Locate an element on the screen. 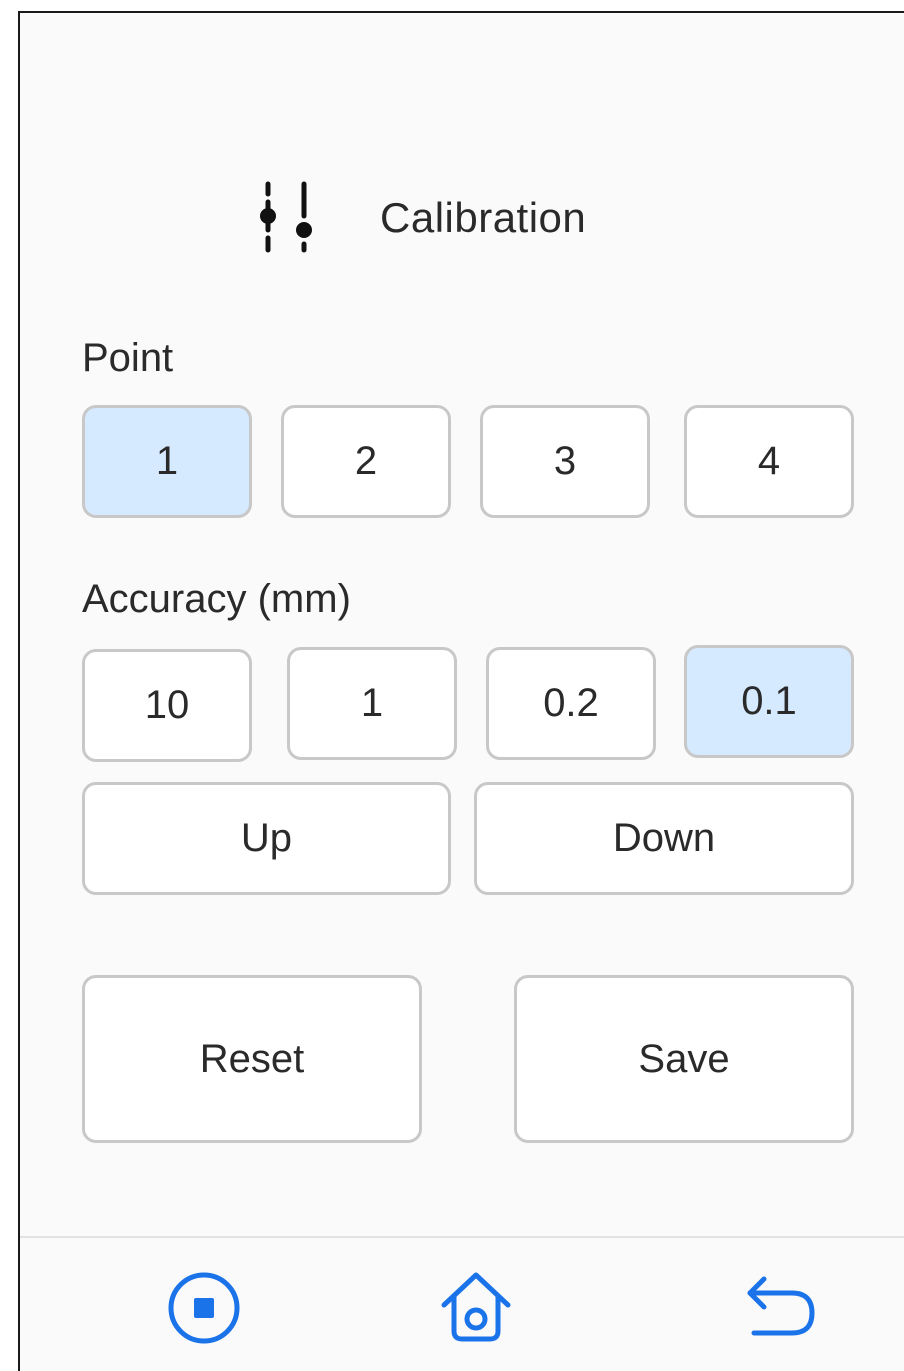  accuracy-label: Accuracy (mm) is located at coordinates (216, 599).